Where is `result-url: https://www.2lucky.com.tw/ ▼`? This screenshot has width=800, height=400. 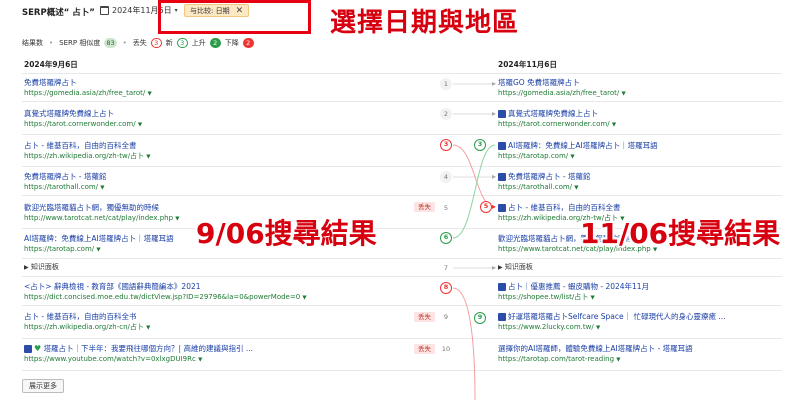 result-url: https://www.2lucky.com.tw/ ▼ is located at coordinates (643, 327).